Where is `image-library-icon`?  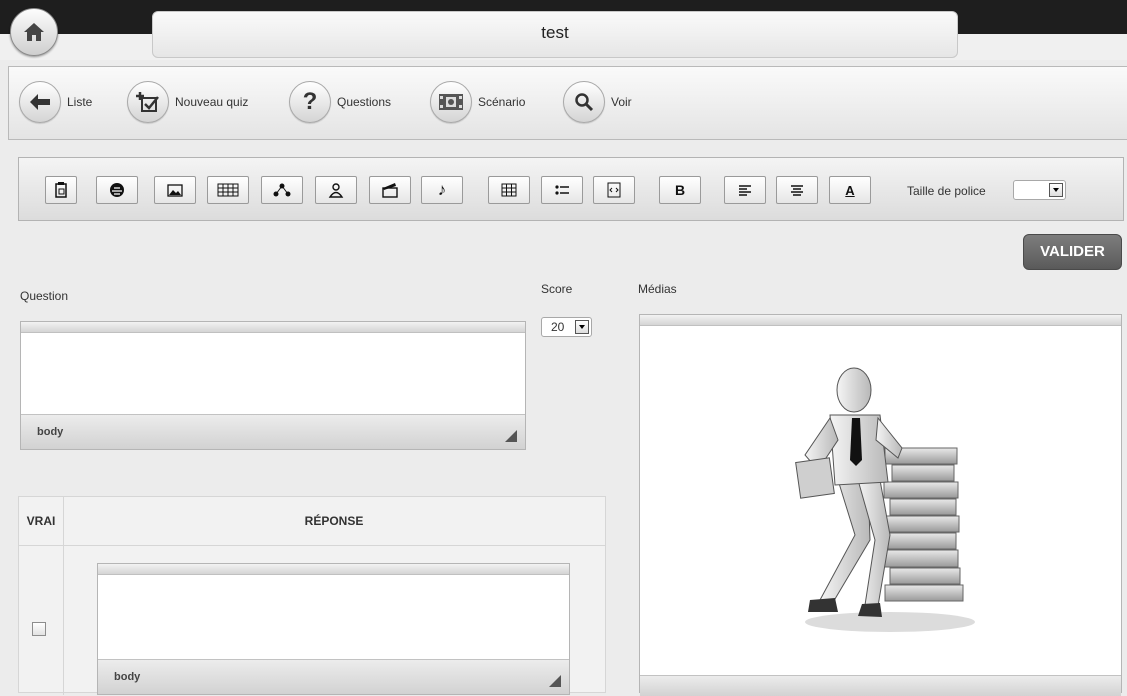
image-library-icon is located at coordinates (117, 190).